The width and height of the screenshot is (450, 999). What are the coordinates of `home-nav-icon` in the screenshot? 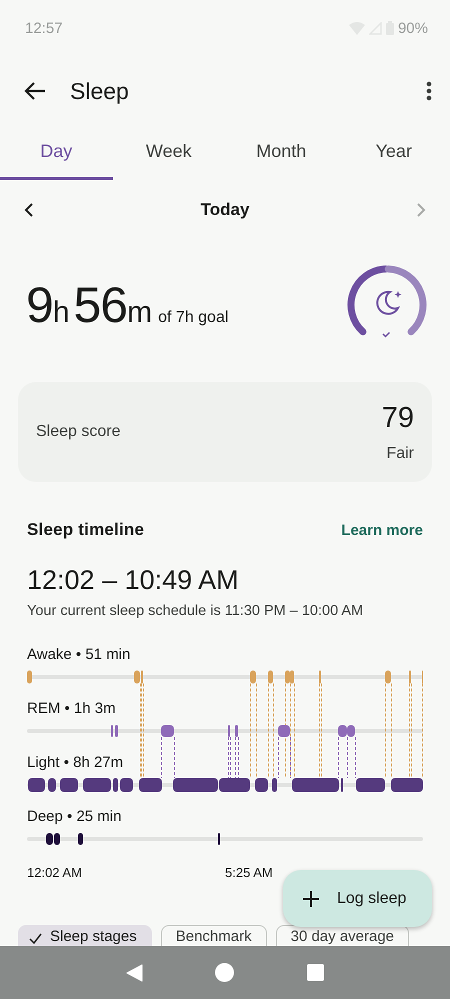 It's located at (224, 972).